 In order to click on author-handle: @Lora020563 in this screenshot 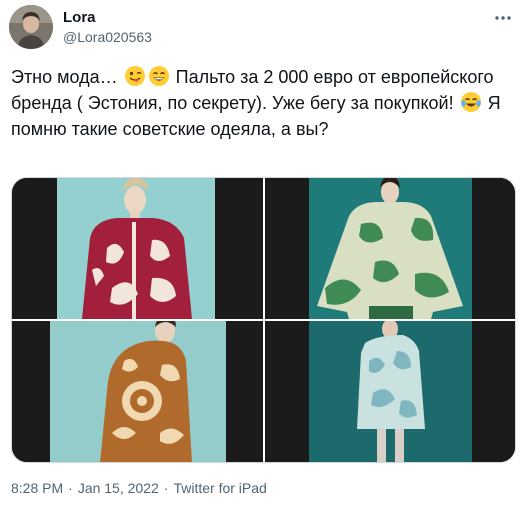, I will do `click(107, 37)`.